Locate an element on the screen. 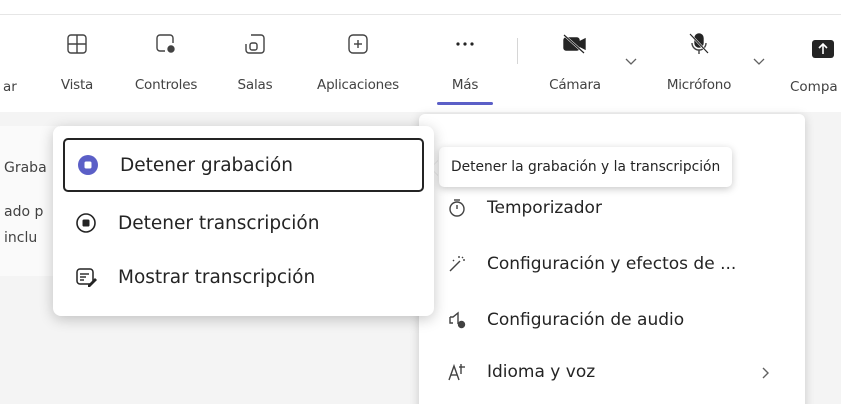  grid-icon is located at coordinates (77, 44).